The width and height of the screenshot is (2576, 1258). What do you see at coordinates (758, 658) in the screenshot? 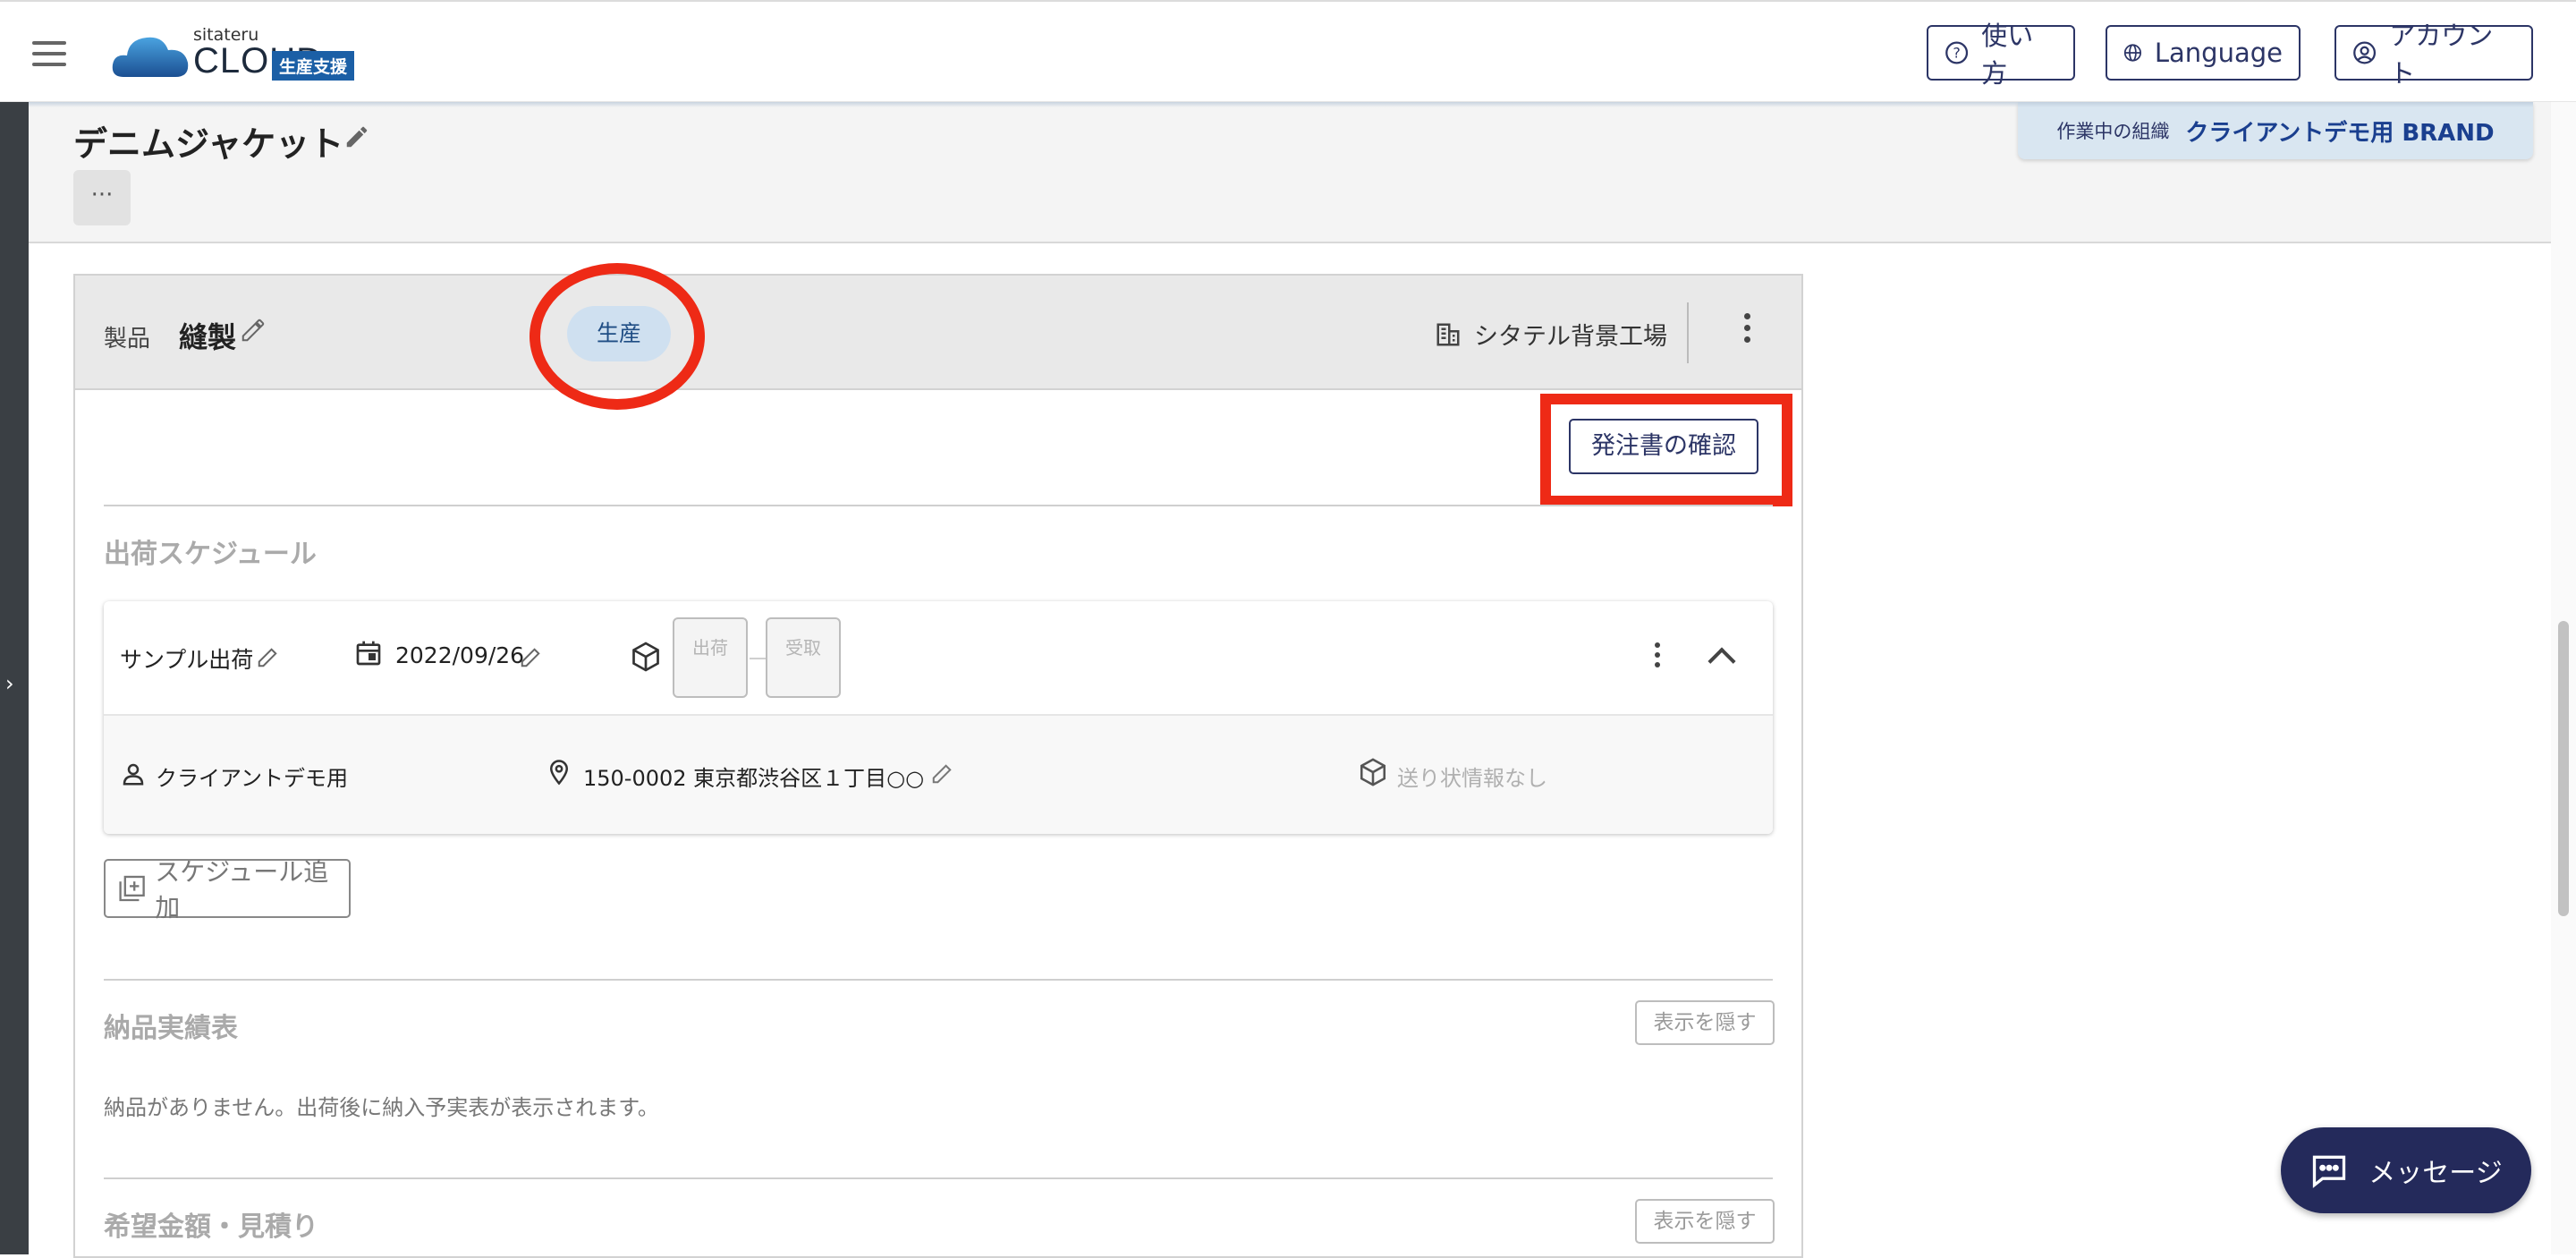
I see `step-connector` at bounding box center [758, 658].